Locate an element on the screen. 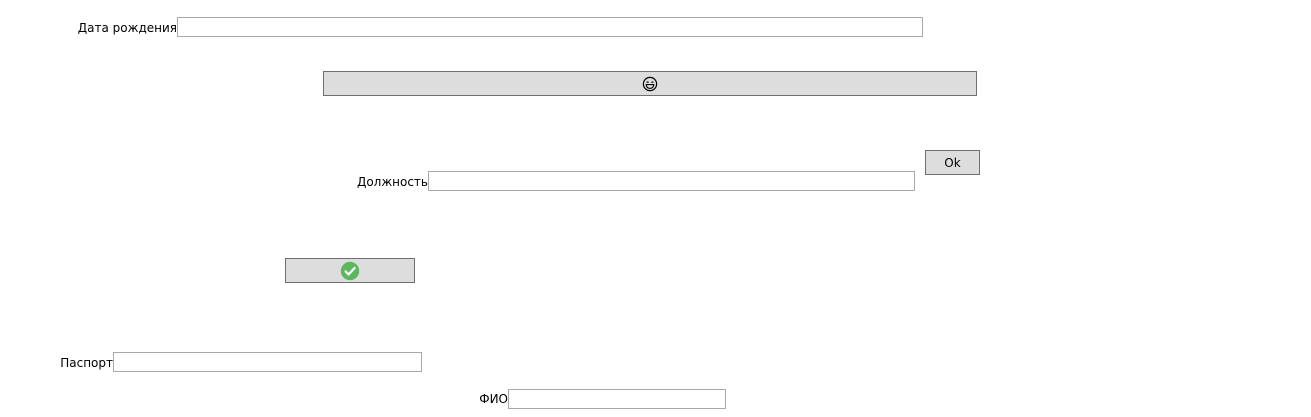 The image size is (1311, 417). position-label: Должность is located at coordinates (392, 182).